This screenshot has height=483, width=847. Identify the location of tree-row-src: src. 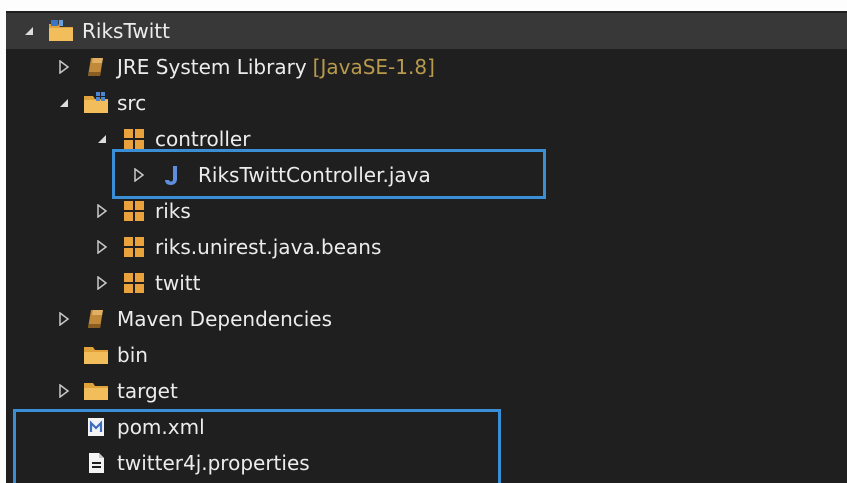
(426, 103).